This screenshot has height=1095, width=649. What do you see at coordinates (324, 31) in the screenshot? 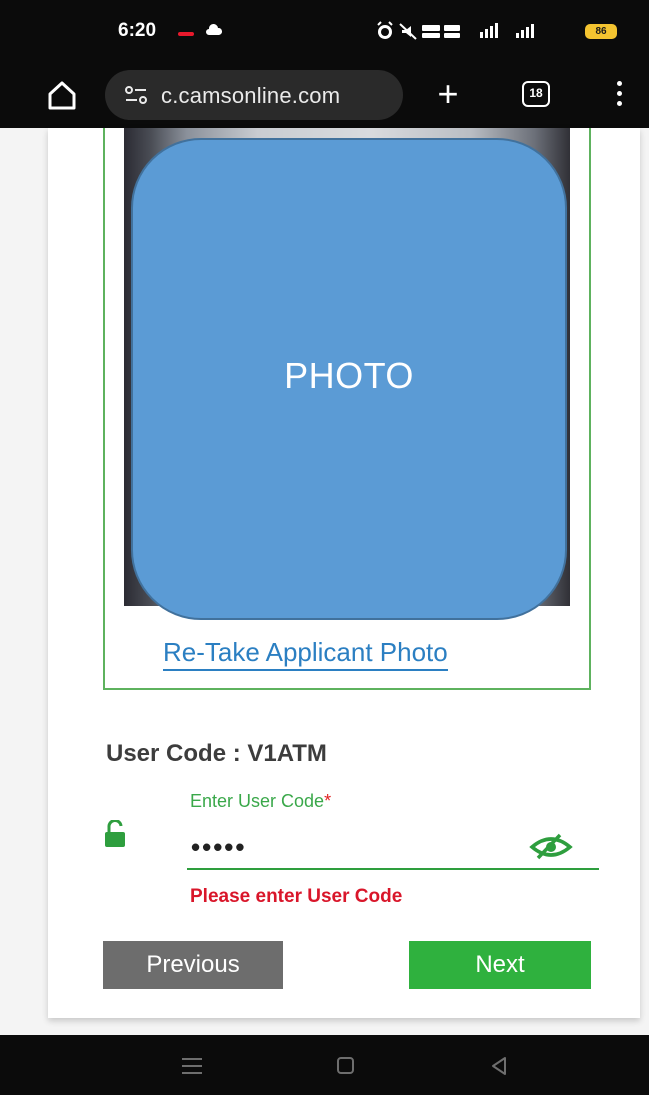
I see `status-bar: 6:20 86` at bounding box center [324, 31].